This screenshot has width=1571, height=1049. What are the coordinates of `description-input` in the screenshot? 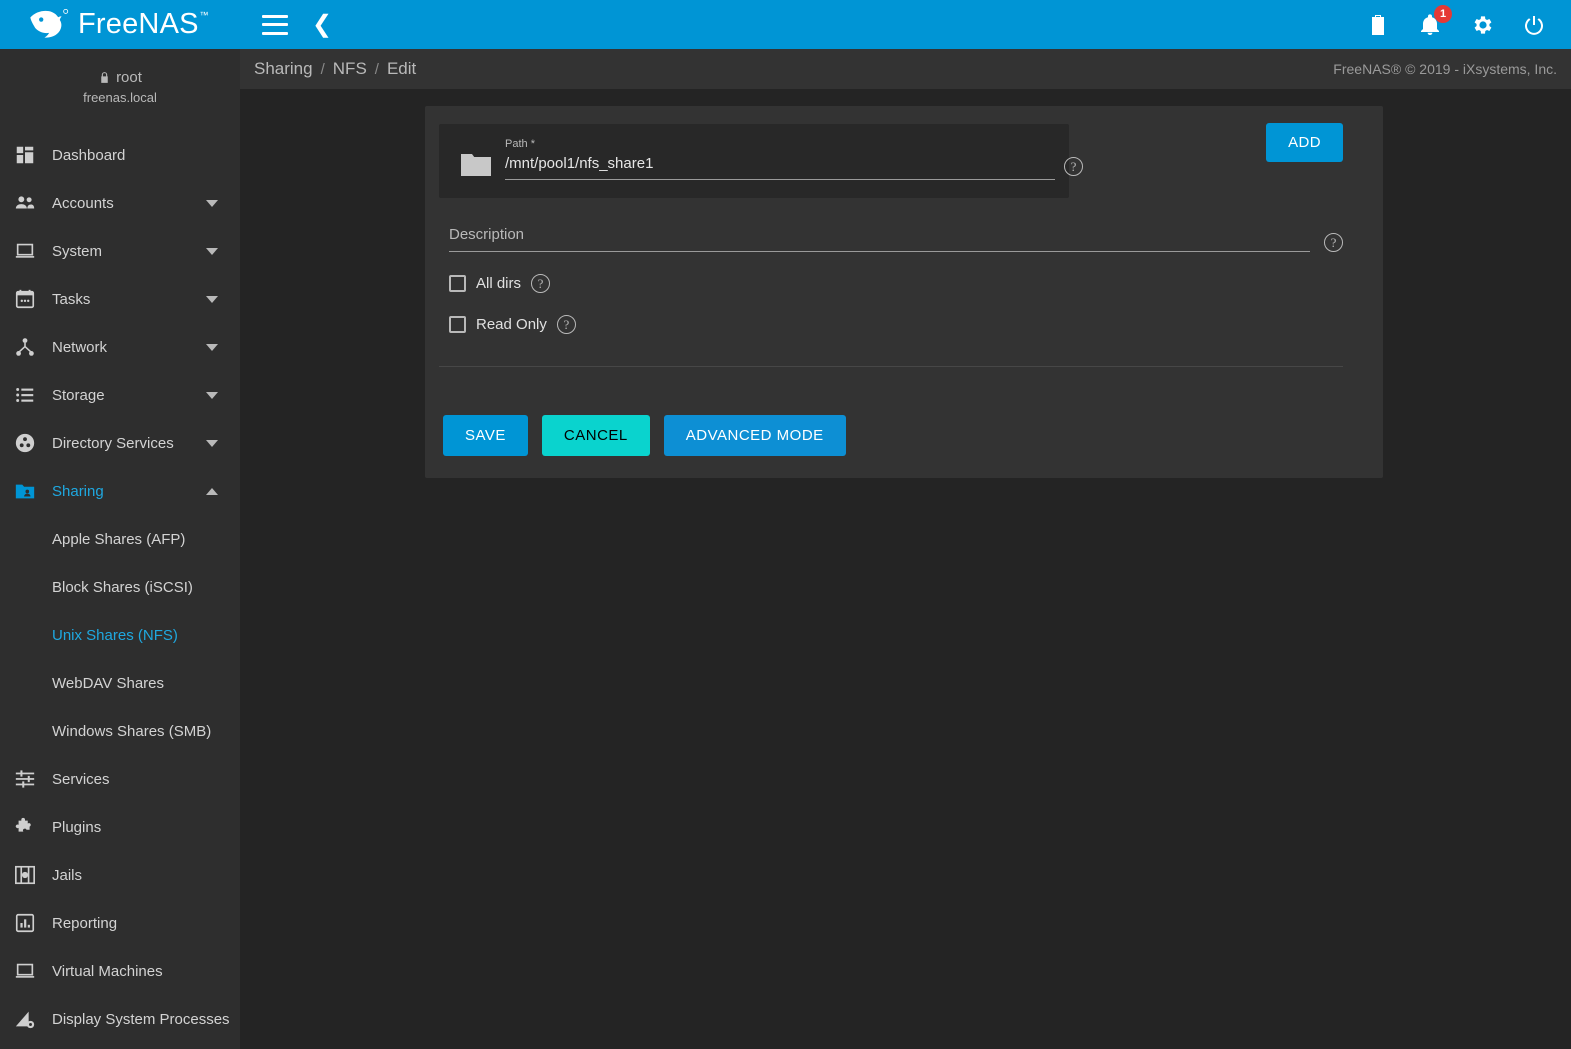 It's located at (879, 238).